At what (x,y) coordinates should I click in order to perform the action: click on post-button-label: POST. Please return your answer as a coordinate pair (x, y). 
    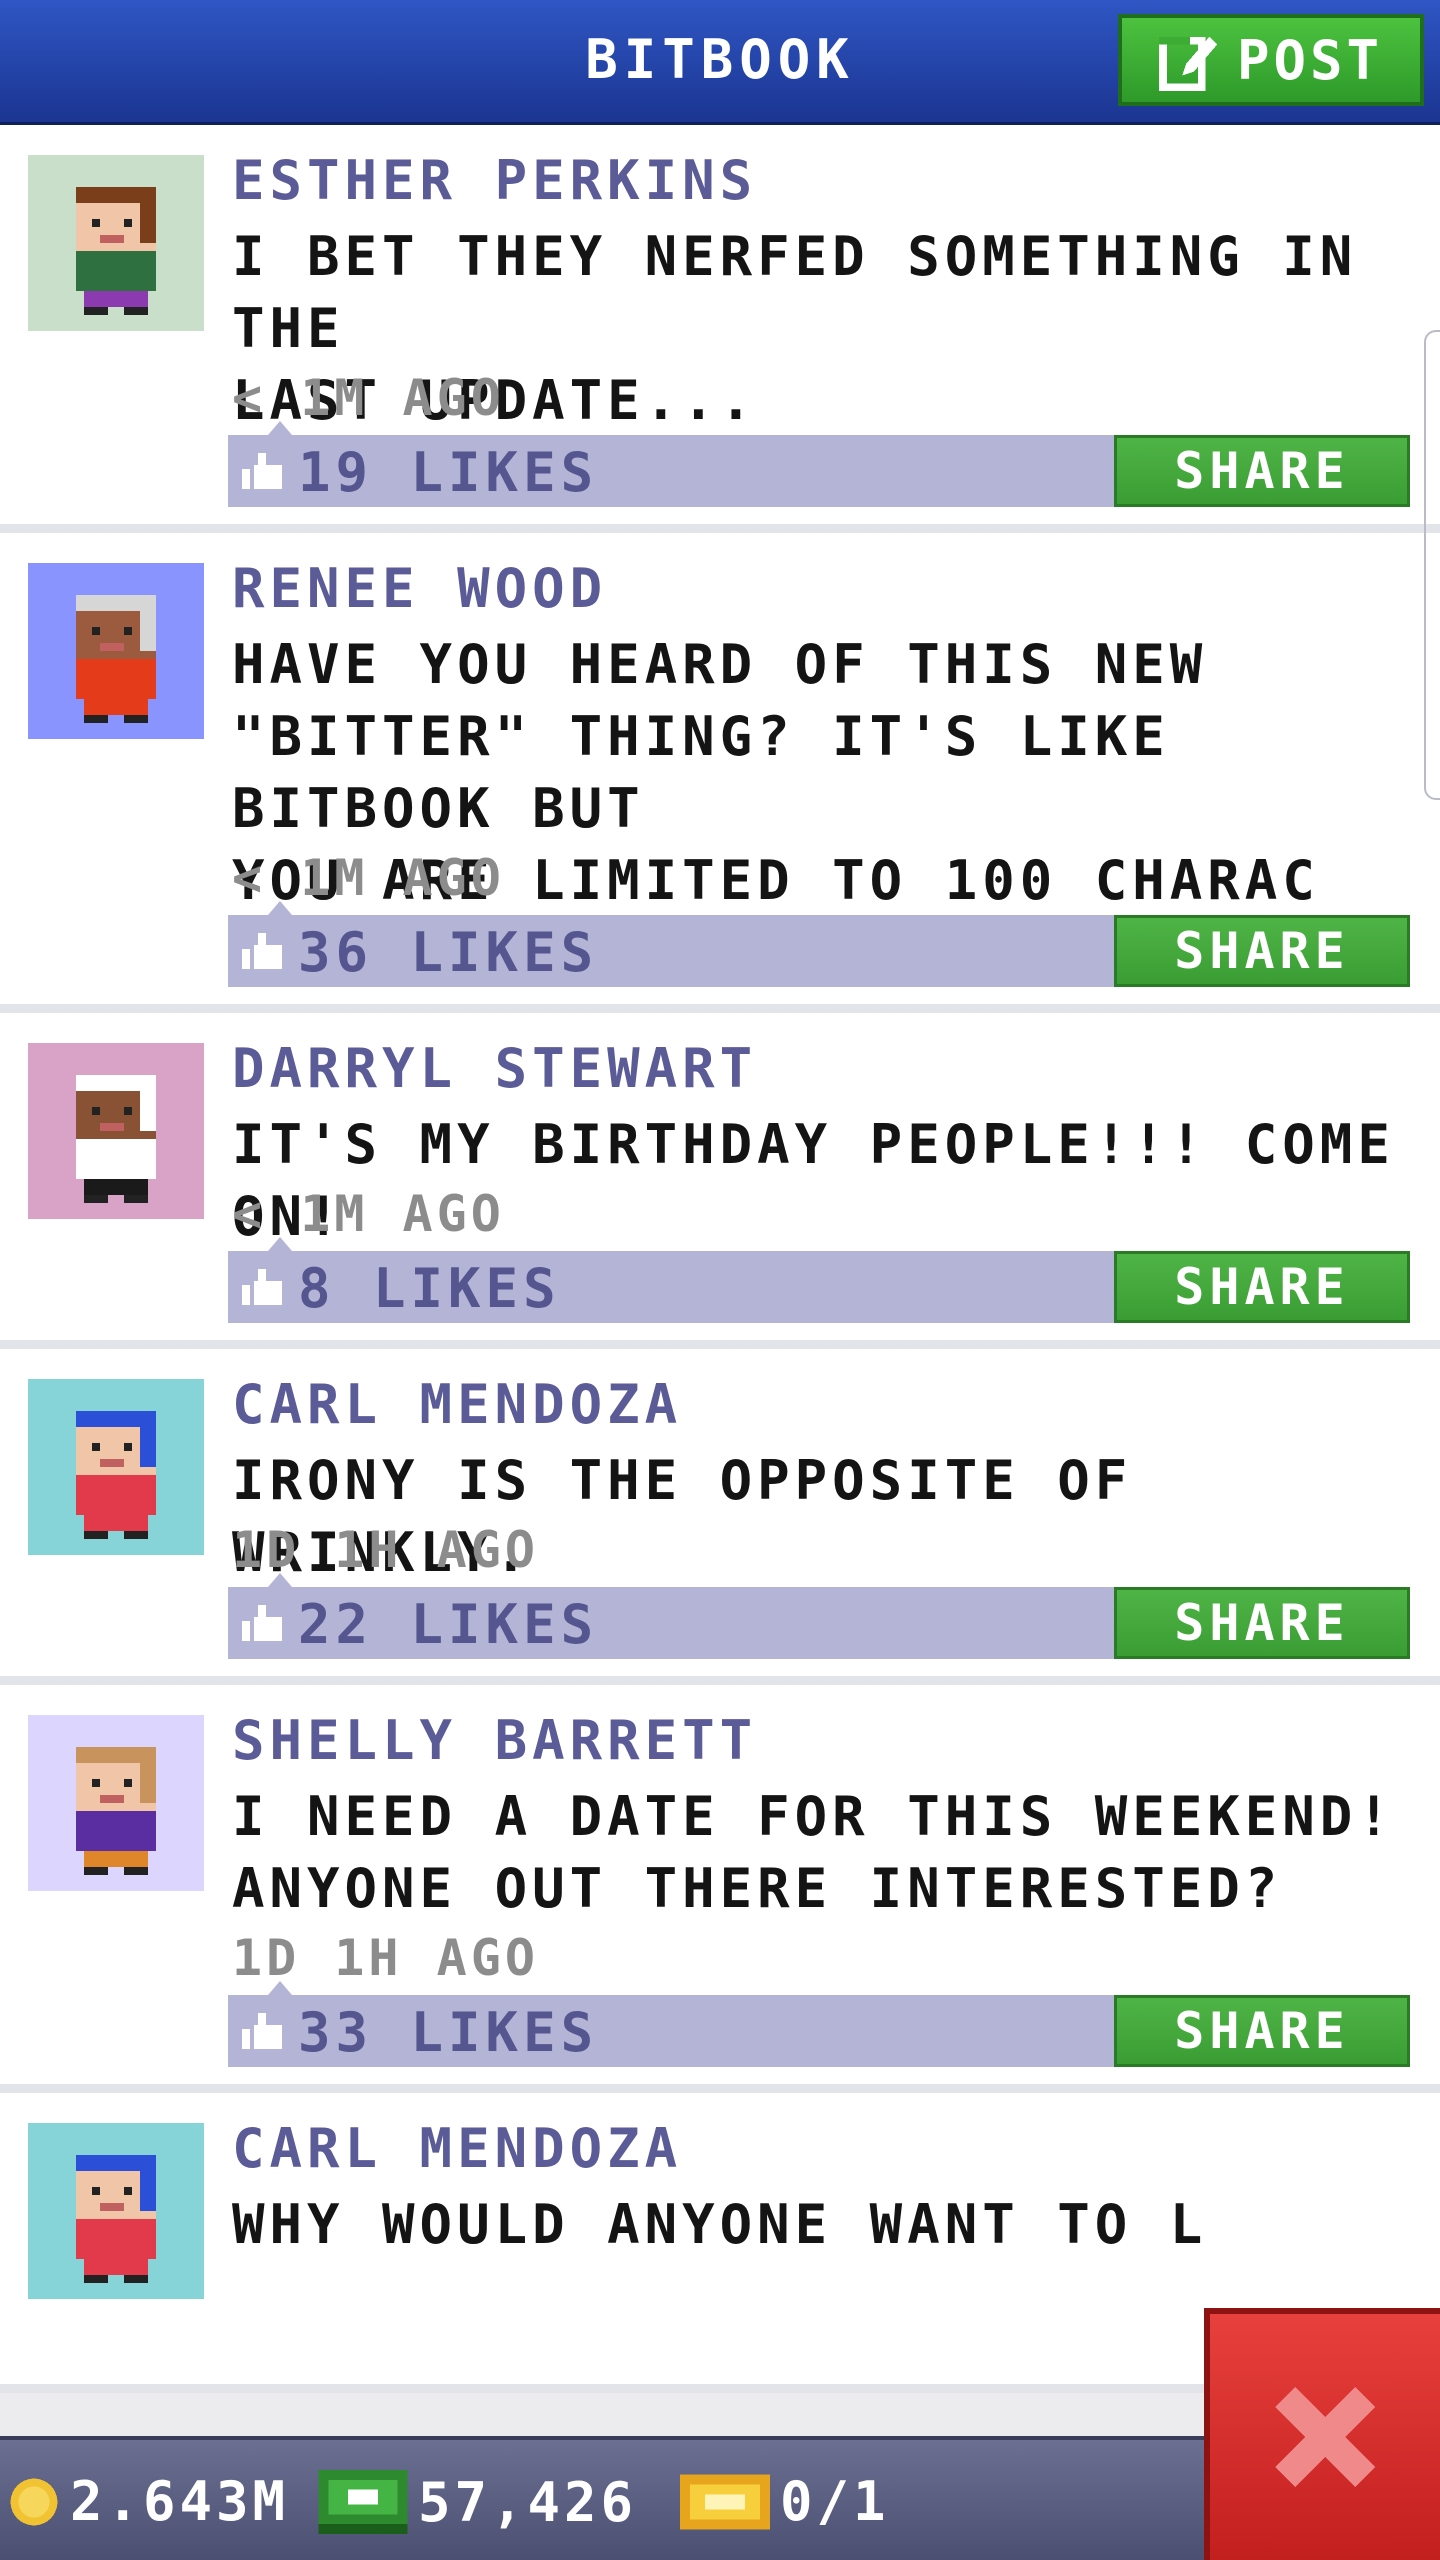
    Looking at the image, I should click on (1310, 60).